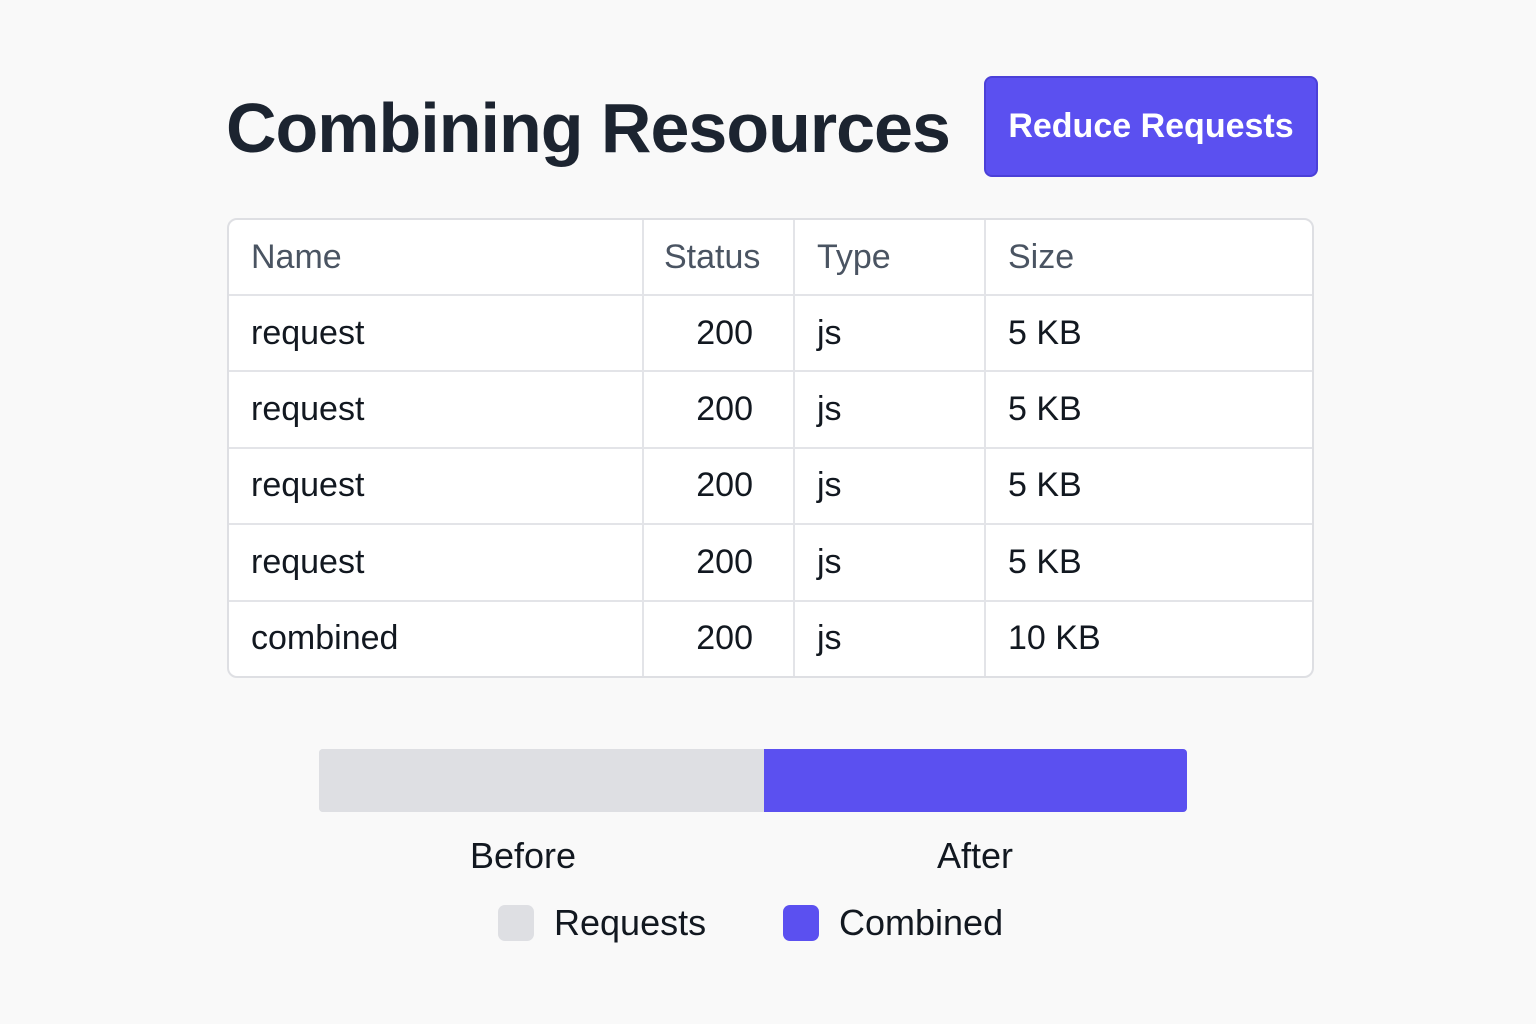 The image size is (1536, 1024). Describe the element at coordinates (1054, 638) in the screenshot. I see `cell-size: 10 KB` at that location.